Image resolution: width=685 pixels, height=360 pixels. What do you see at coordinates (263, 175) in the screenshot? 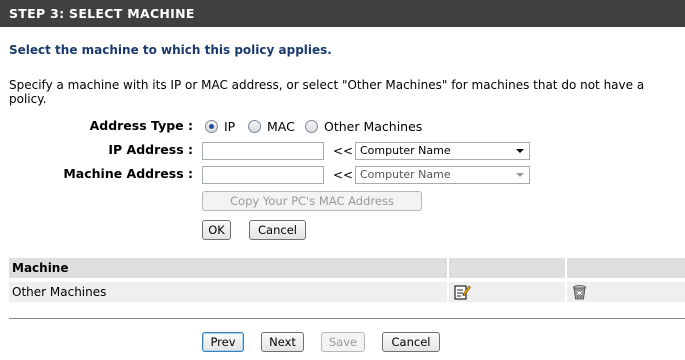
I see `machine-address-input` at bounding box center [263, 175].